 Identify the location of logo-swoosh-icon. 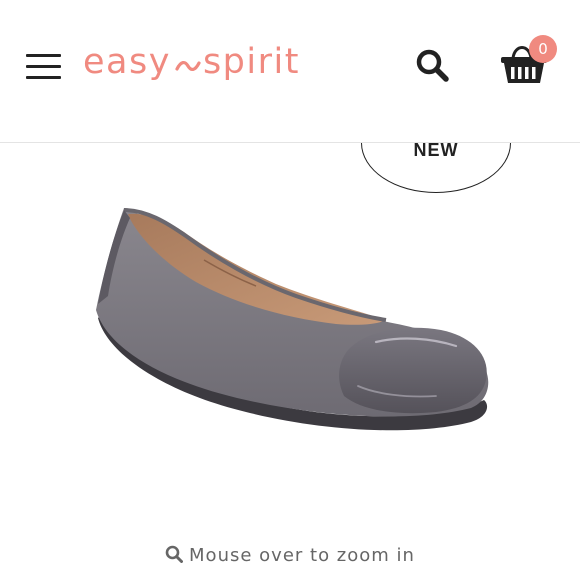
(188, 66).